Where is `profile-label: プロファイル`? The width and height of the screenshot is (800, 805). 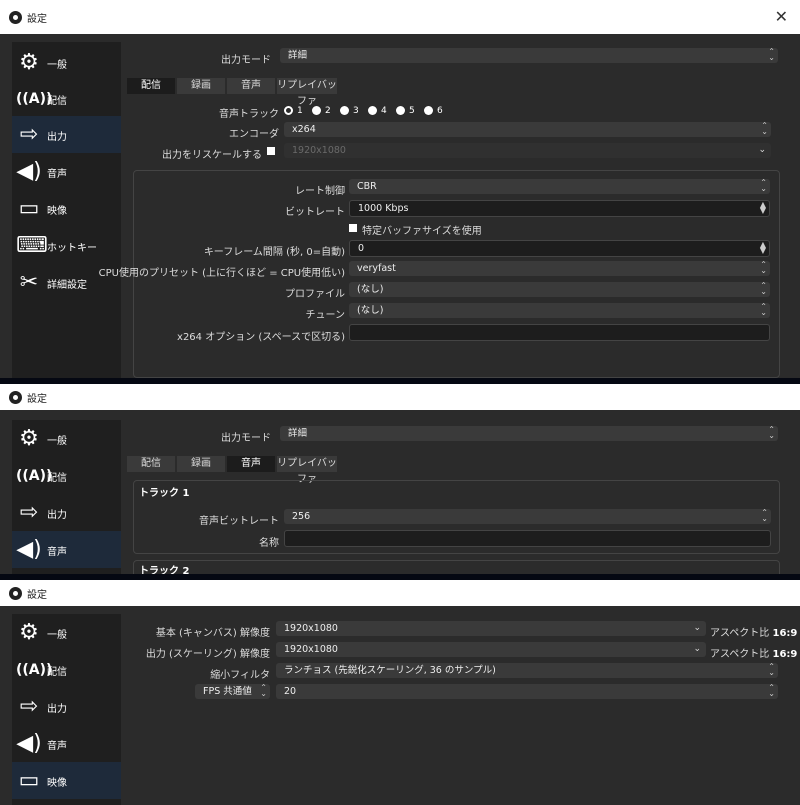 profile-label: プロファイル is located at coordinates (315, 294).